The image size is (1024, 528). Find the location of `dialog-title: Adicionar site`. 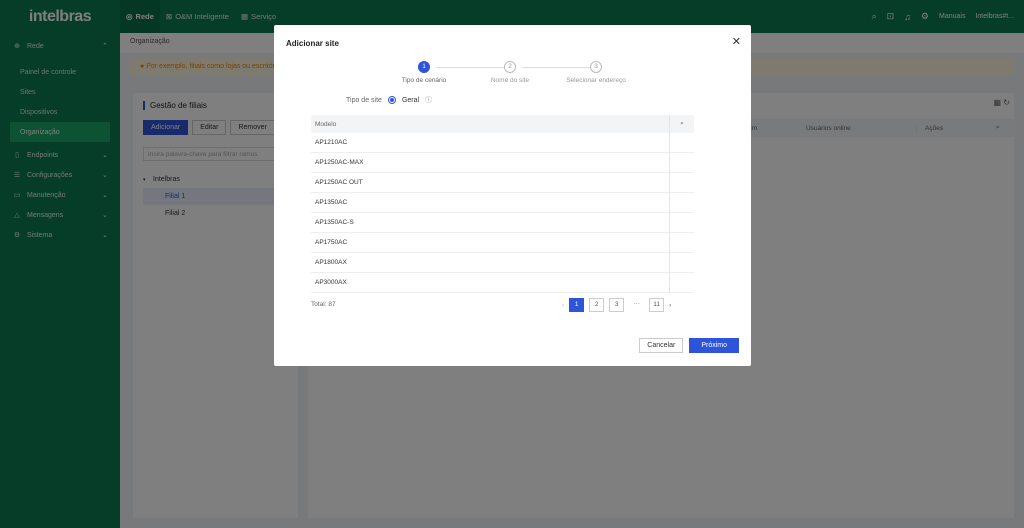

dialog-title: Adicionar site is located at coordinates (312, 43).